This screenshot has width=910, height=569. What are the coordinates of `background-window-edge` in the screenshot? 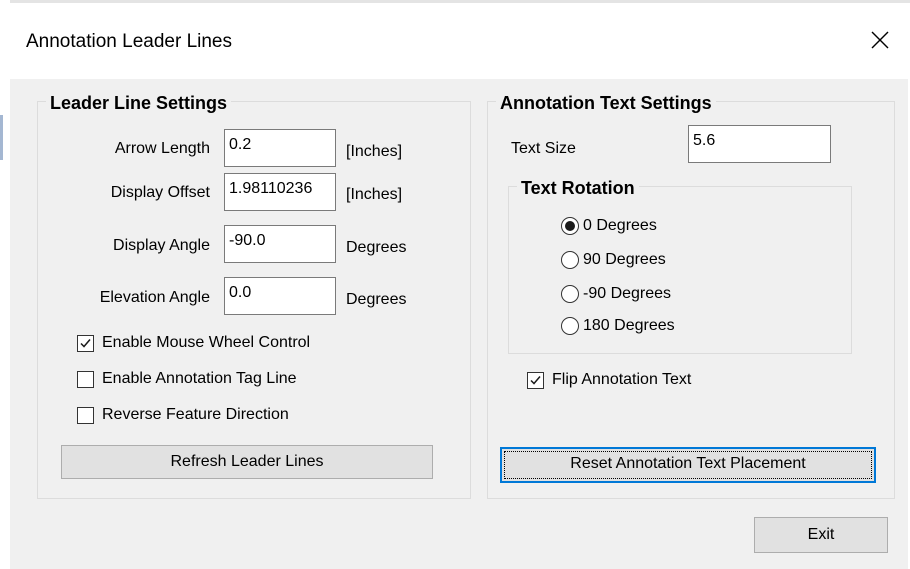 It's located at (1, 137).